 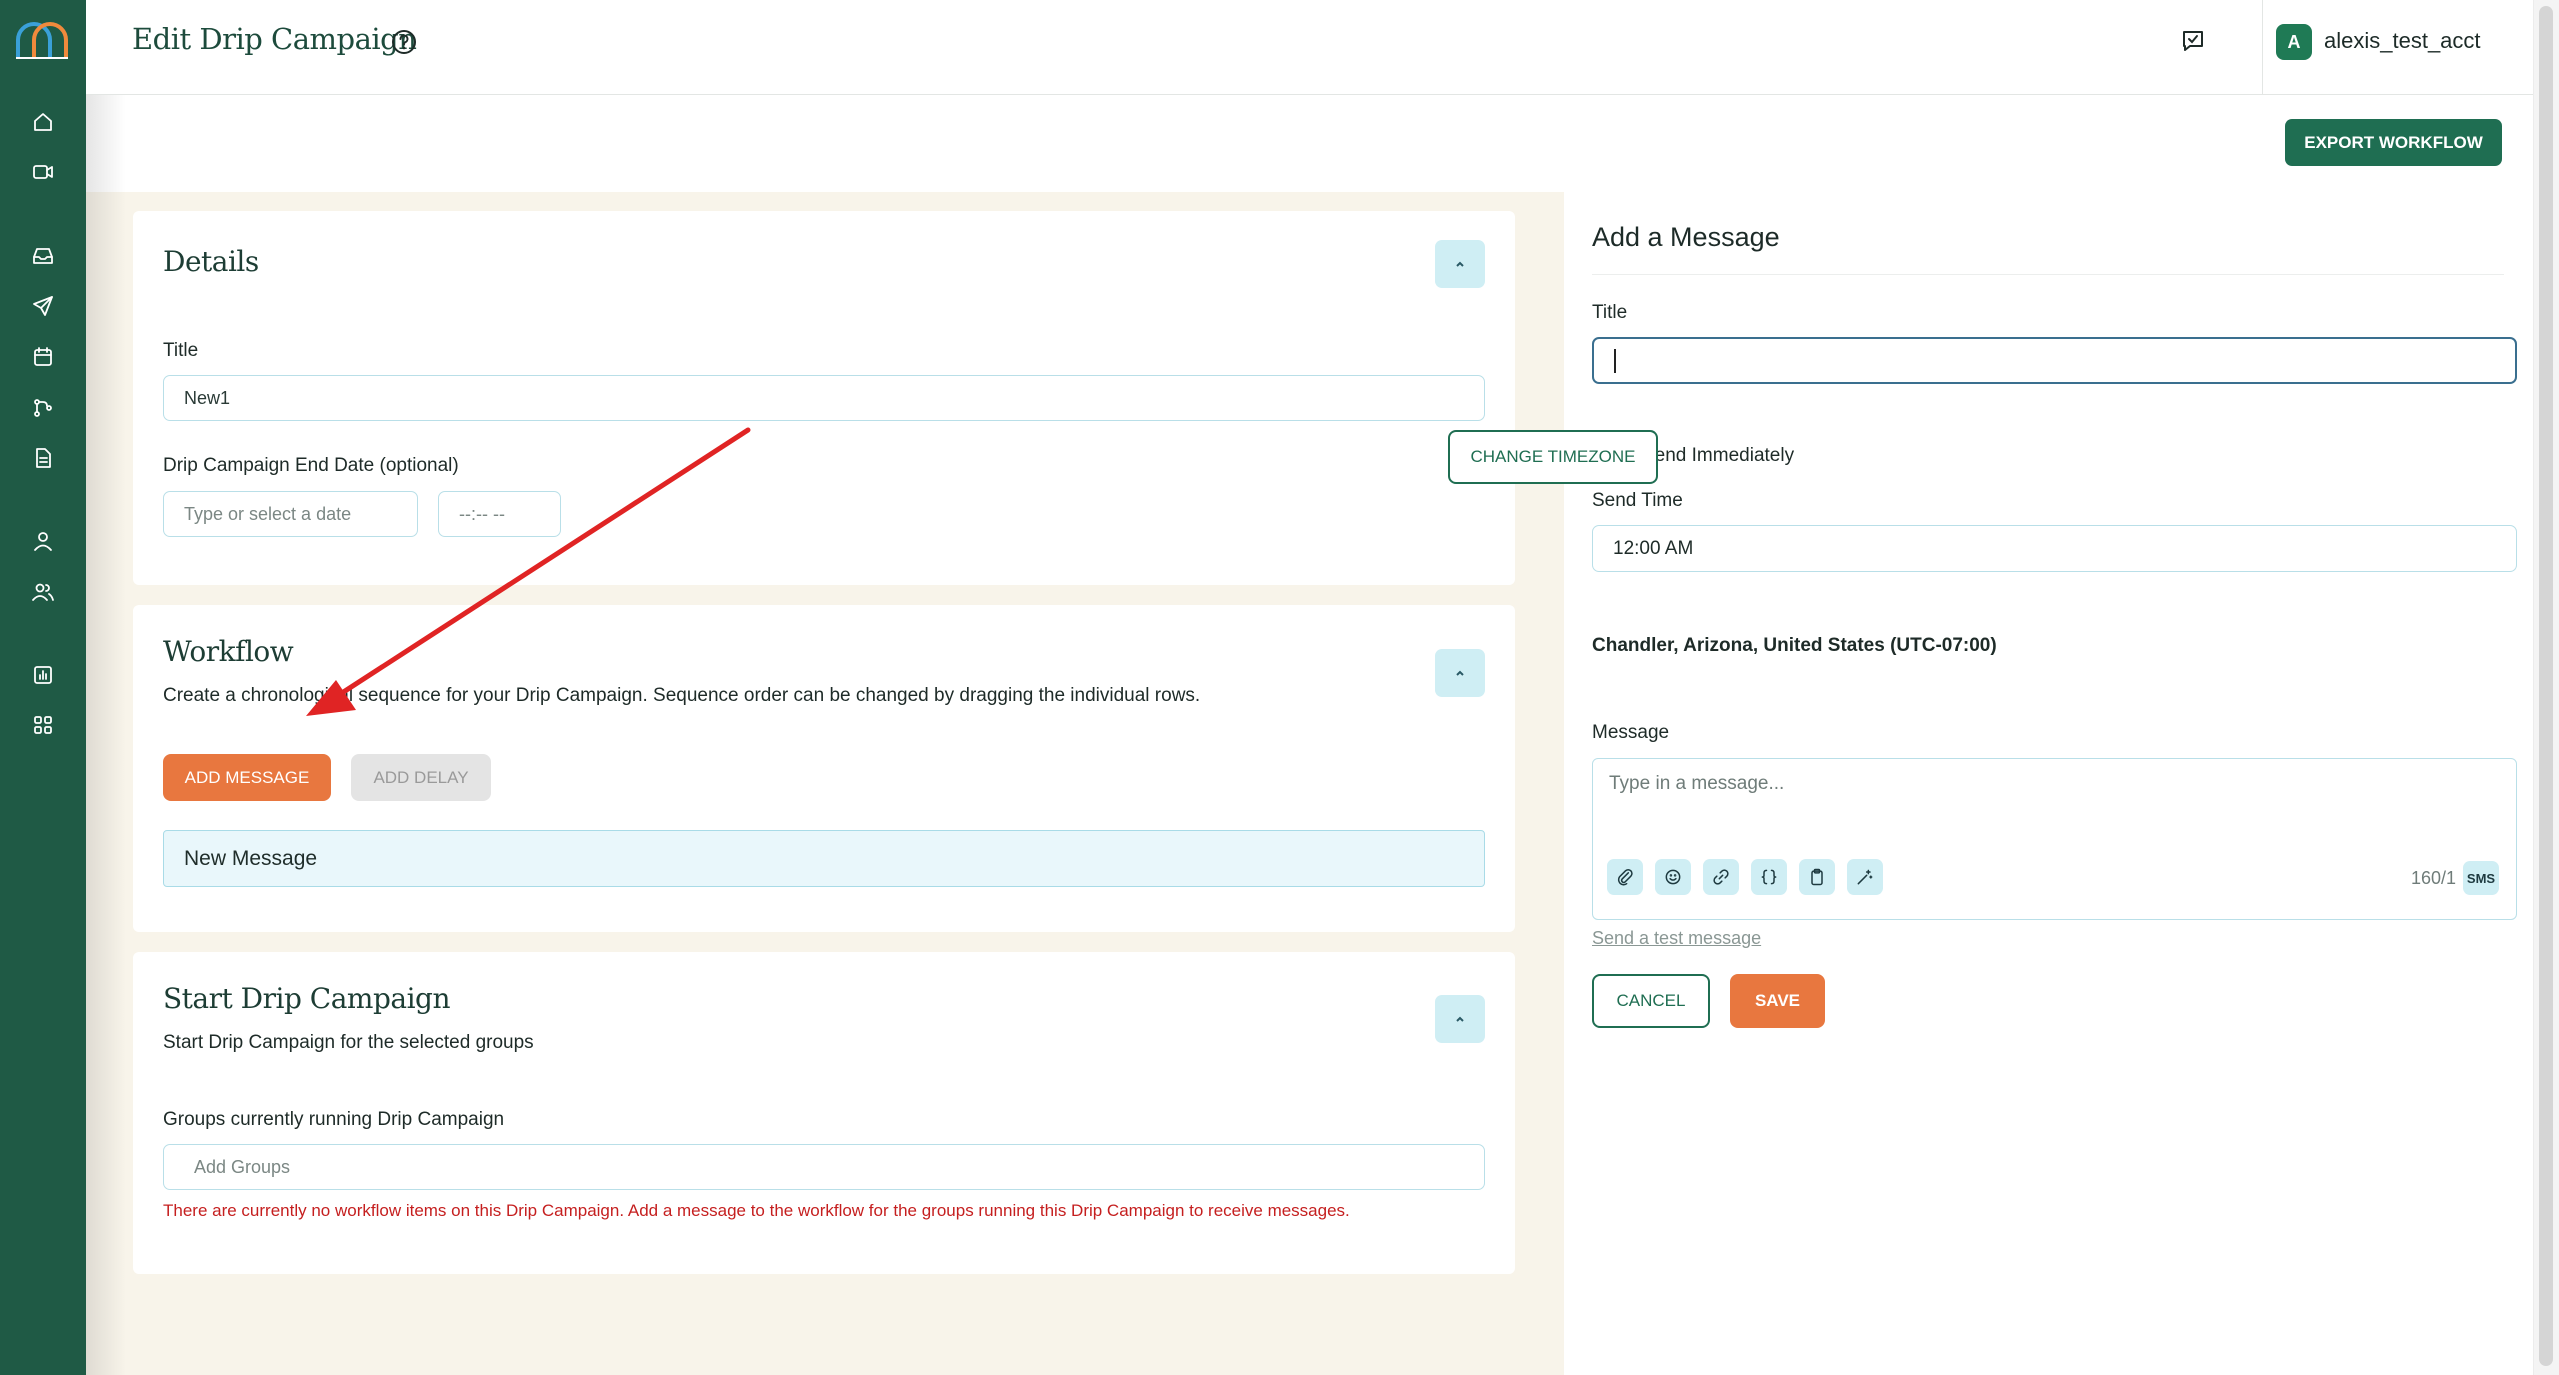 I want to click on send-time-input: 12:00 AM, so click(x=2054, y=548).